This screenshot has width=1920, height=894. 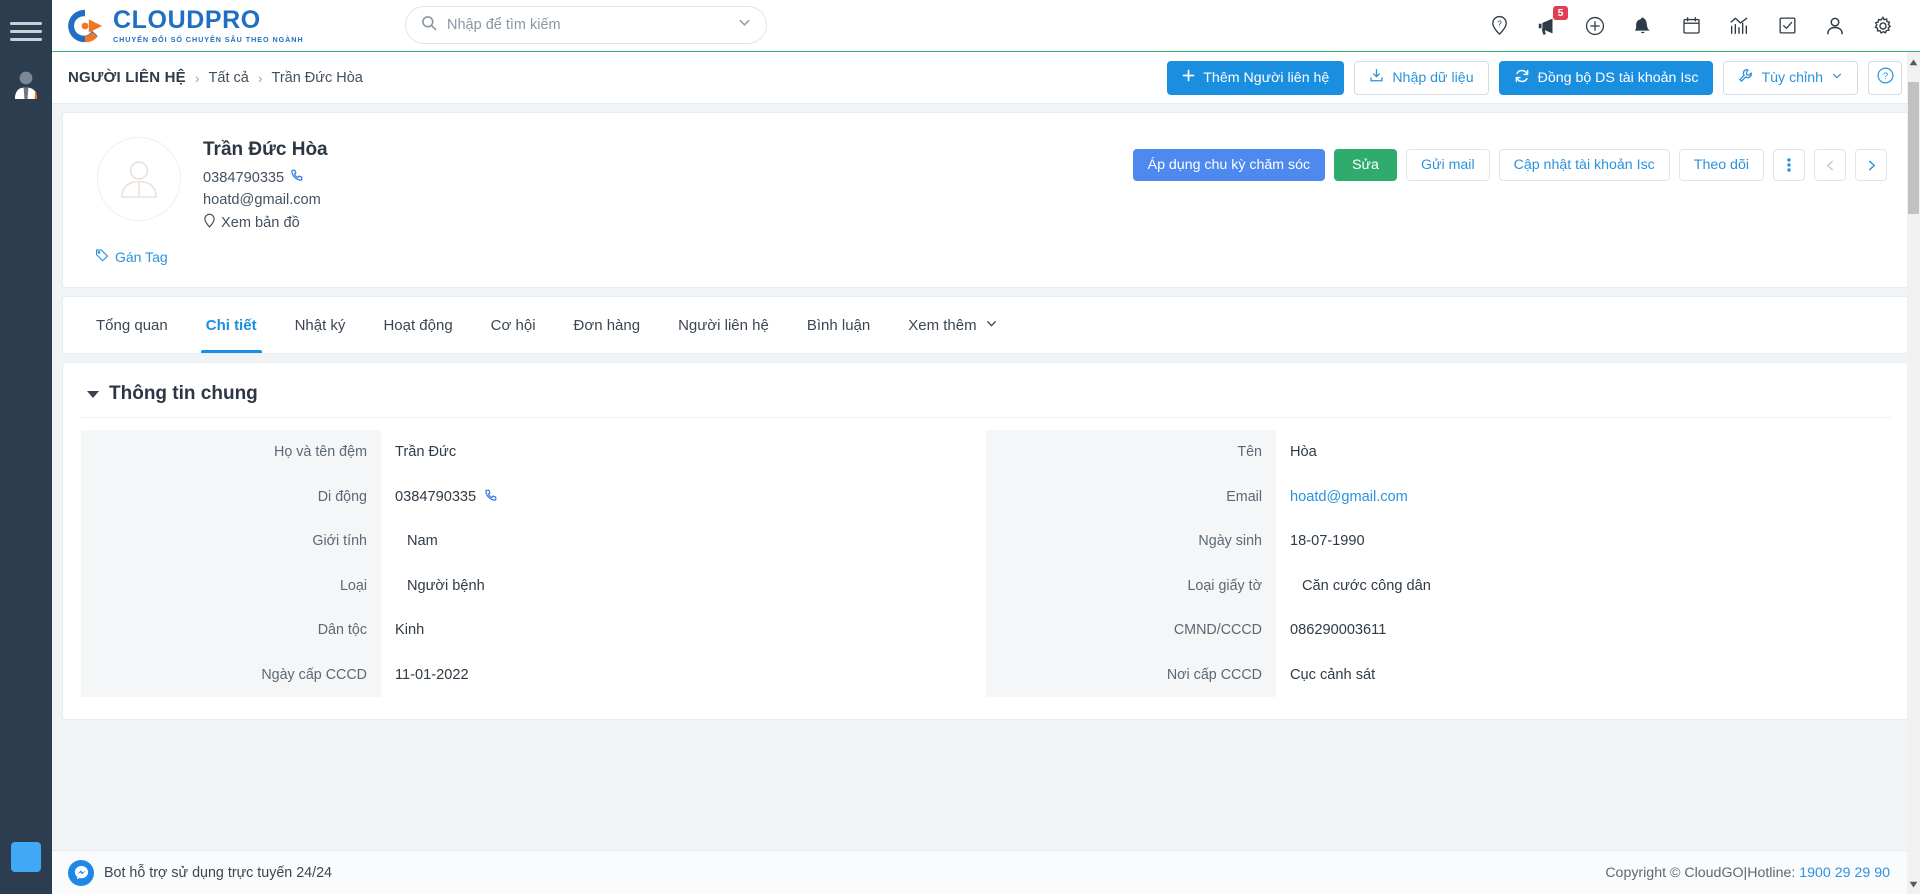 What do you see at coordinates (183, 393) in the screenshot?
I see `panel-title: Thông tin chung` at bounding box center [183, 393].